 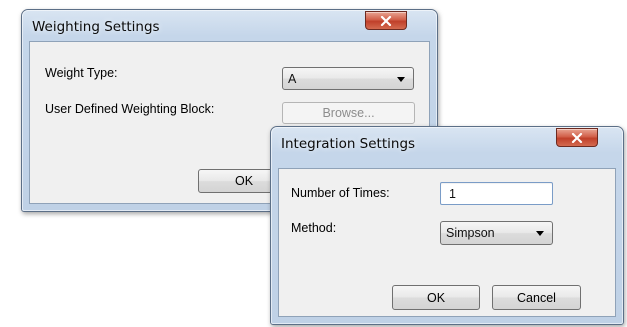 What do you see at coordinates (447, 143) in the screenshot?
I see `integration-title-bar: Integration Settings` at bounding box center [447, 143].